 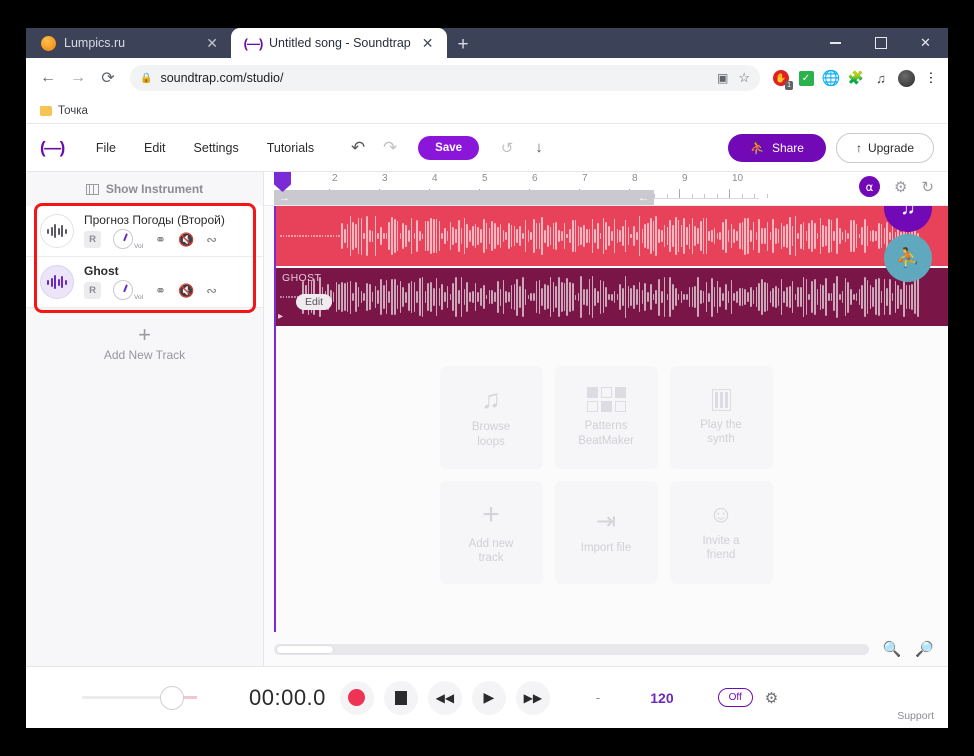 What do you see at coordinates (643, 198) in the screenshot?
I see `loop-end-icon: ←` at bounding box center [643, 198].